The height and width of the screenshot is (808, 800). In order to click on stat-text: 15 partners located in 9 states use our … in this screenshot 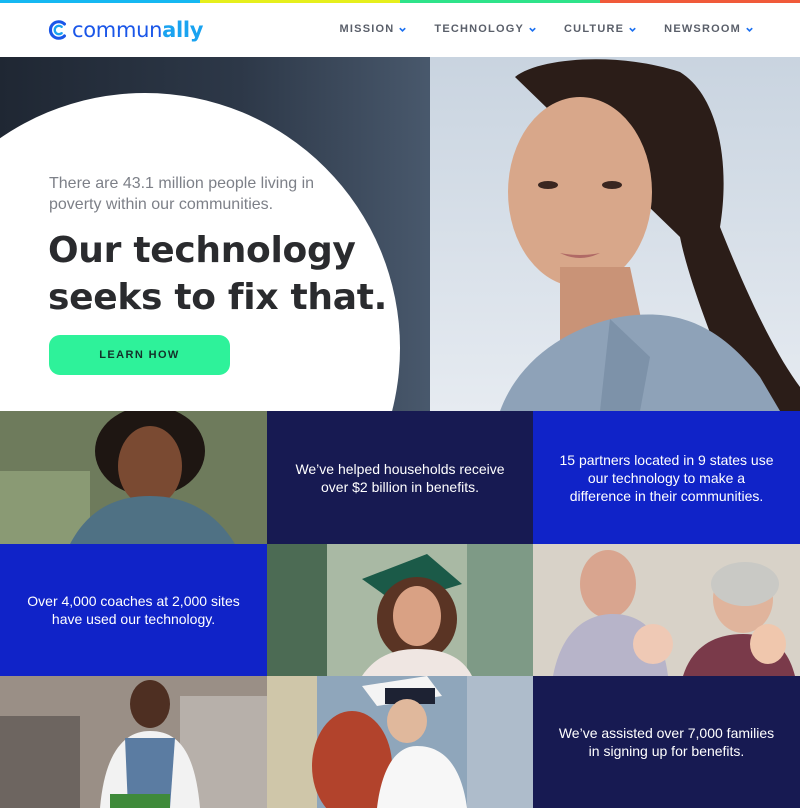, I will do `click(666, 477)`.